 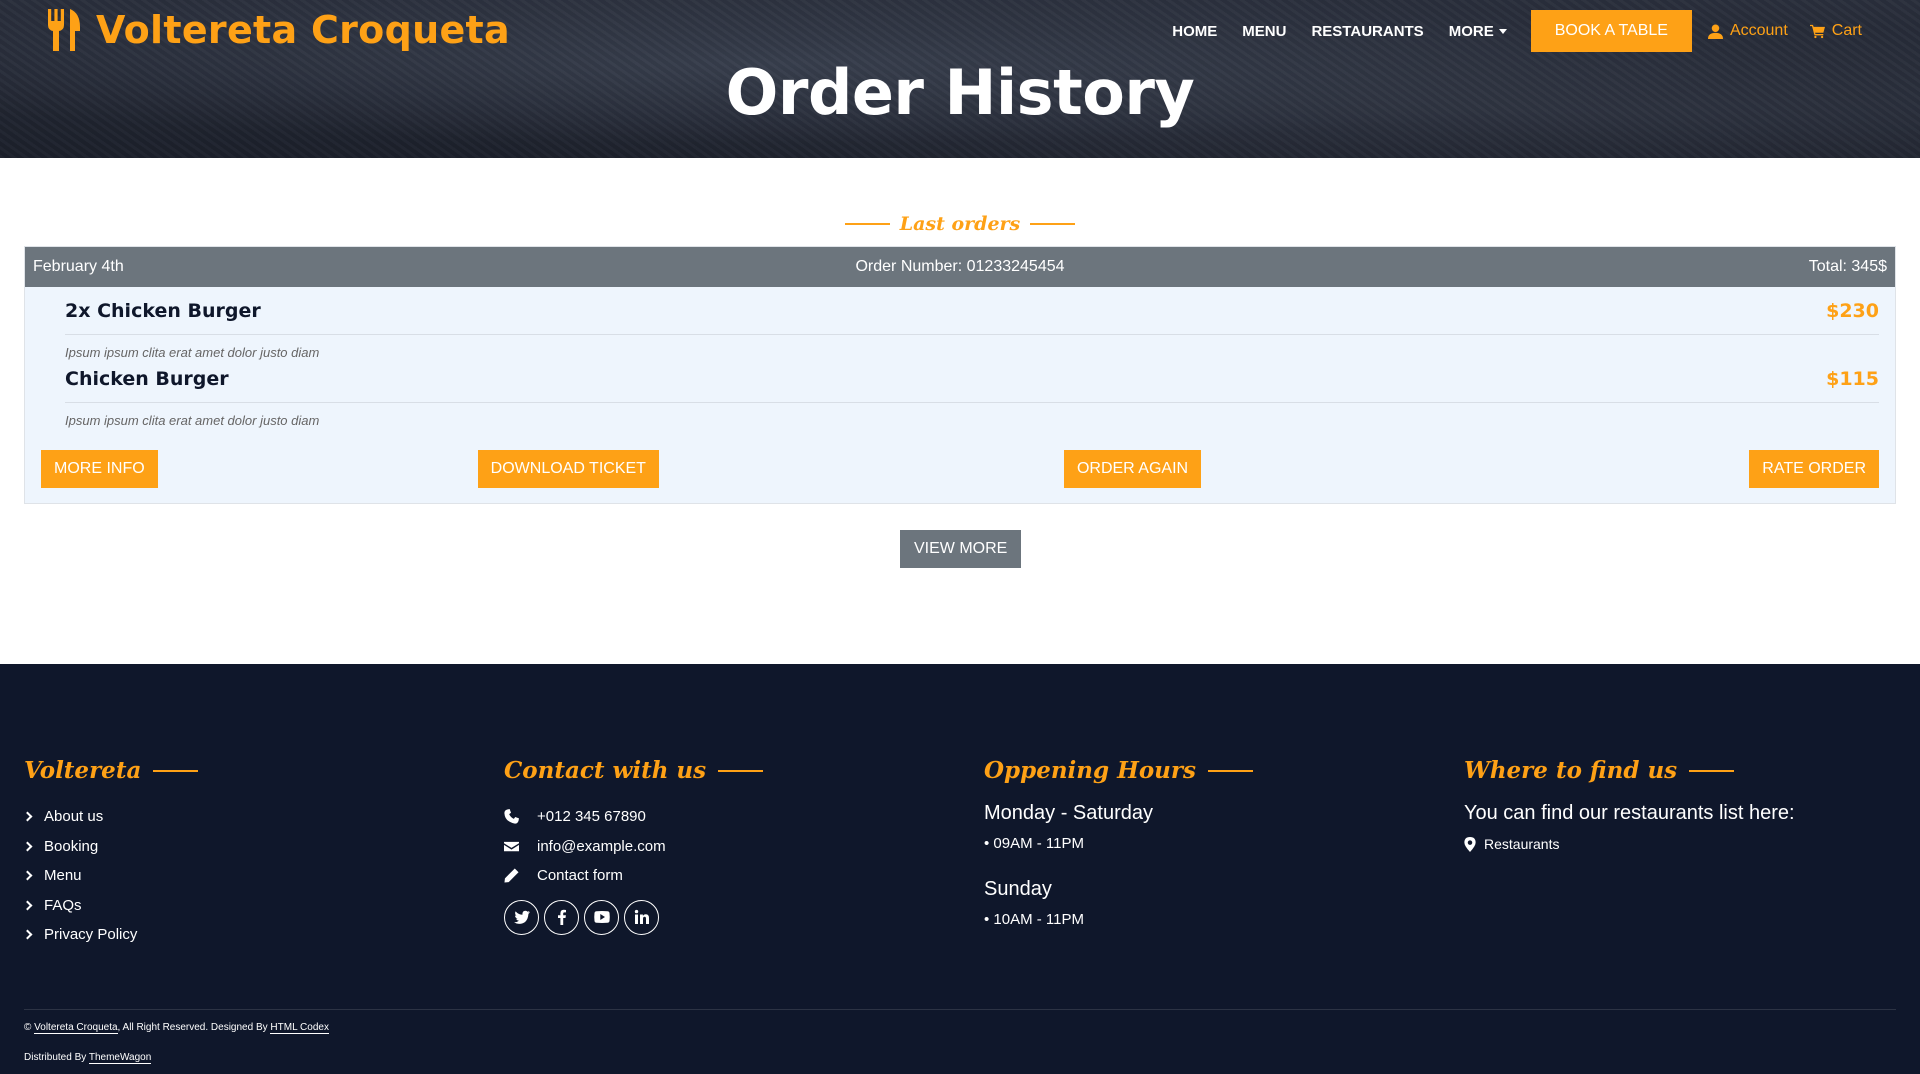 What do you see at coordinates (605, 770) in the screenshot?
I see `footer-contact-title: Contact with us` at bounding box center [605, 770].